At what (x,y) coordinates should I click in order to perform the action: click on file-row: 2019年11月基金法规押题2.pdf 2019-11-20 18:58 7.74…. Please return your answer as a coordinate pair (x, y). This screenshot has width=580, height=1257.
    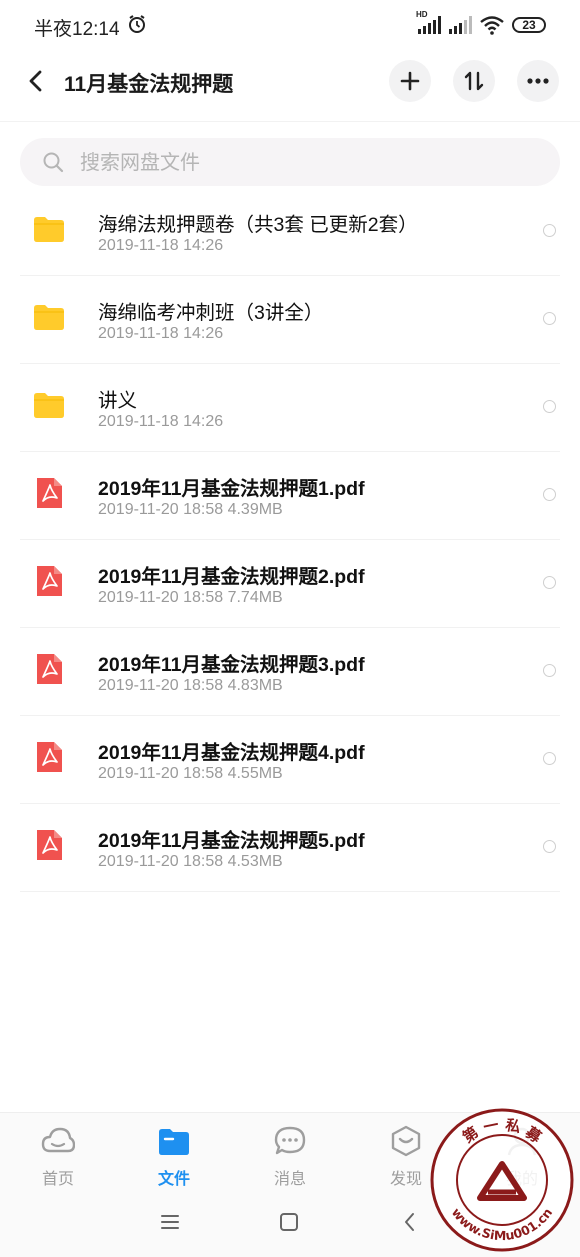
    Looking at the image, I should click on (290, 584).